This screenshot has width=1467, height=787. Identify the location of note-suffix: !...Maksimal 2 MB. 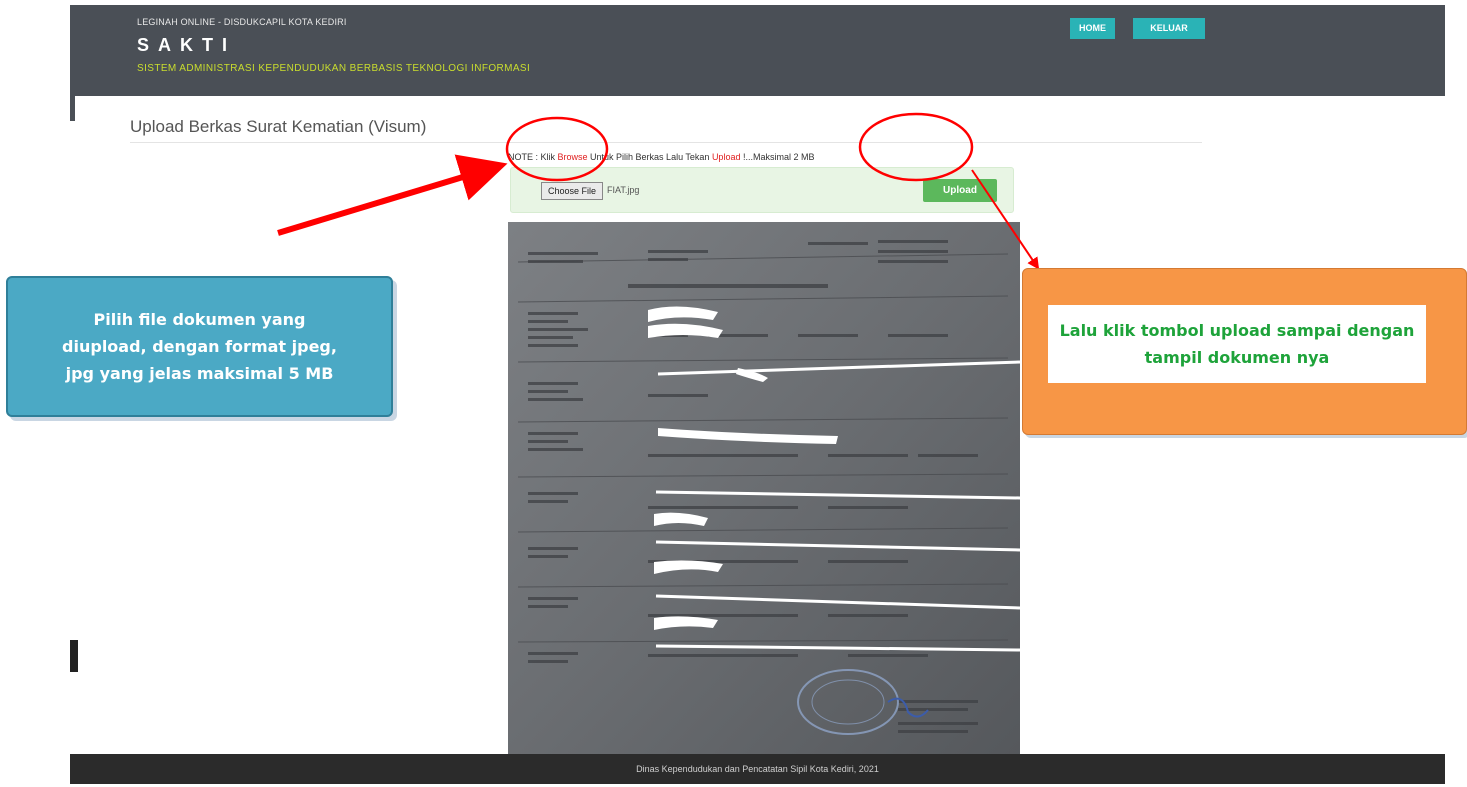
(777, 157).